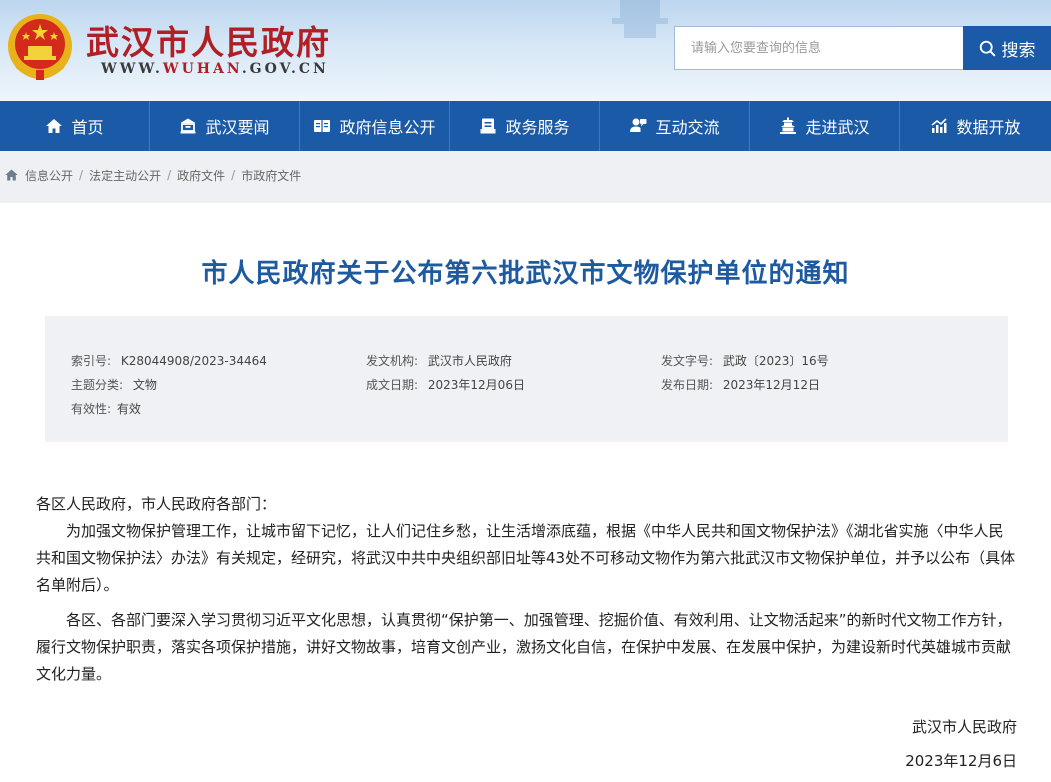 The image size is (1051, 782). Describe the element at coordinates (285, 69) in the screenshot. I see `url-suffix: .GOV.CN` at that location.